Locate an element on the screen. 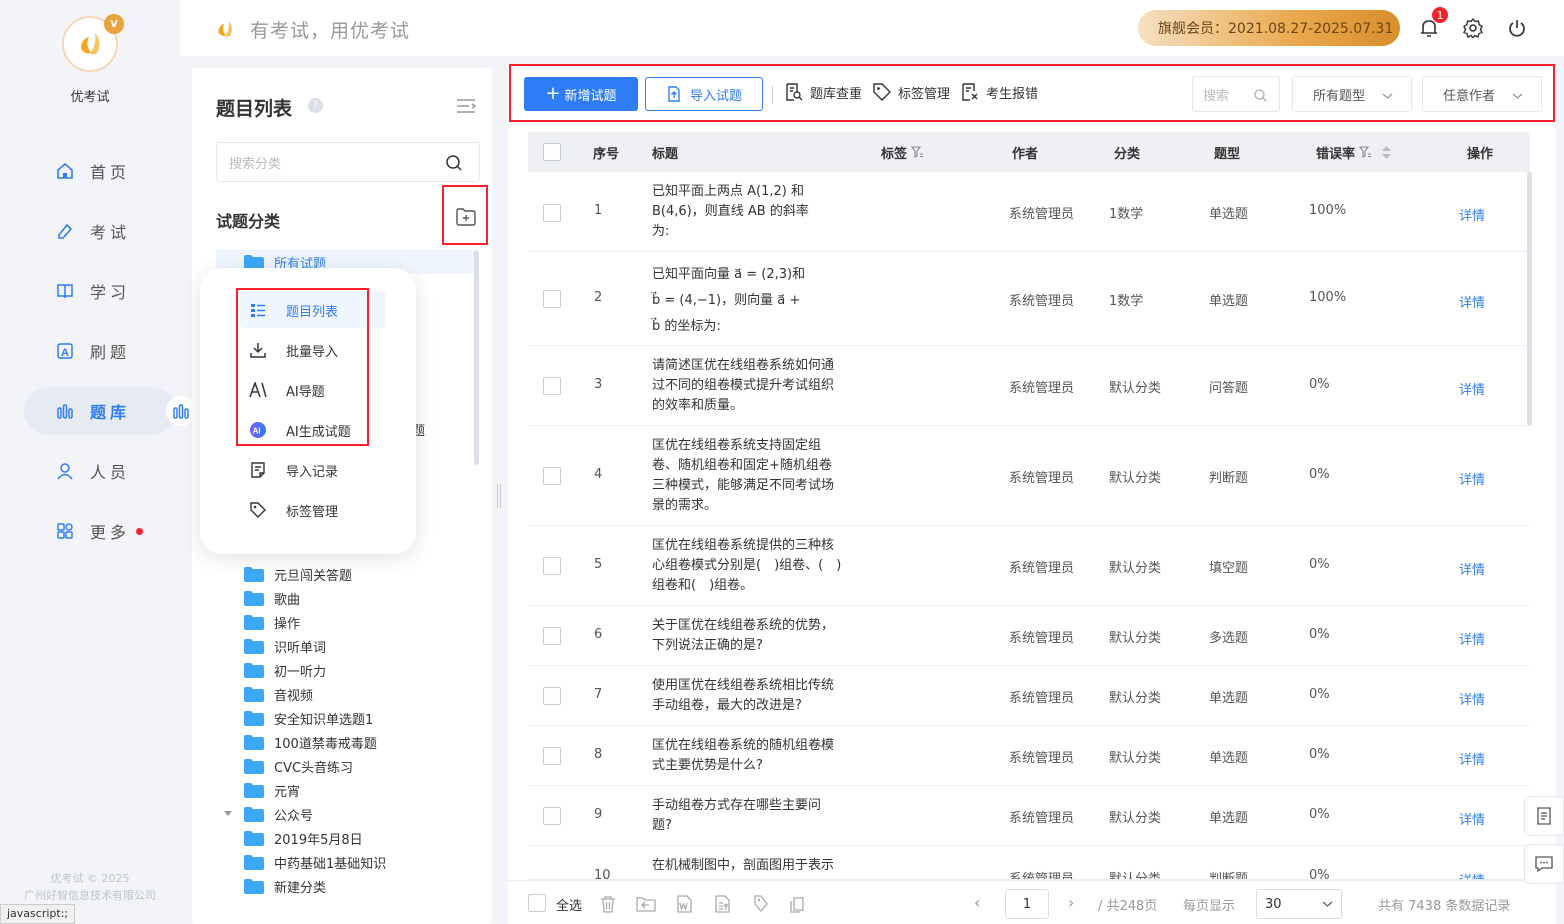 Image resolution: width=1564 pixels, height=924 pixels. nav-more: 更多 is located at coordinates (99, 531).